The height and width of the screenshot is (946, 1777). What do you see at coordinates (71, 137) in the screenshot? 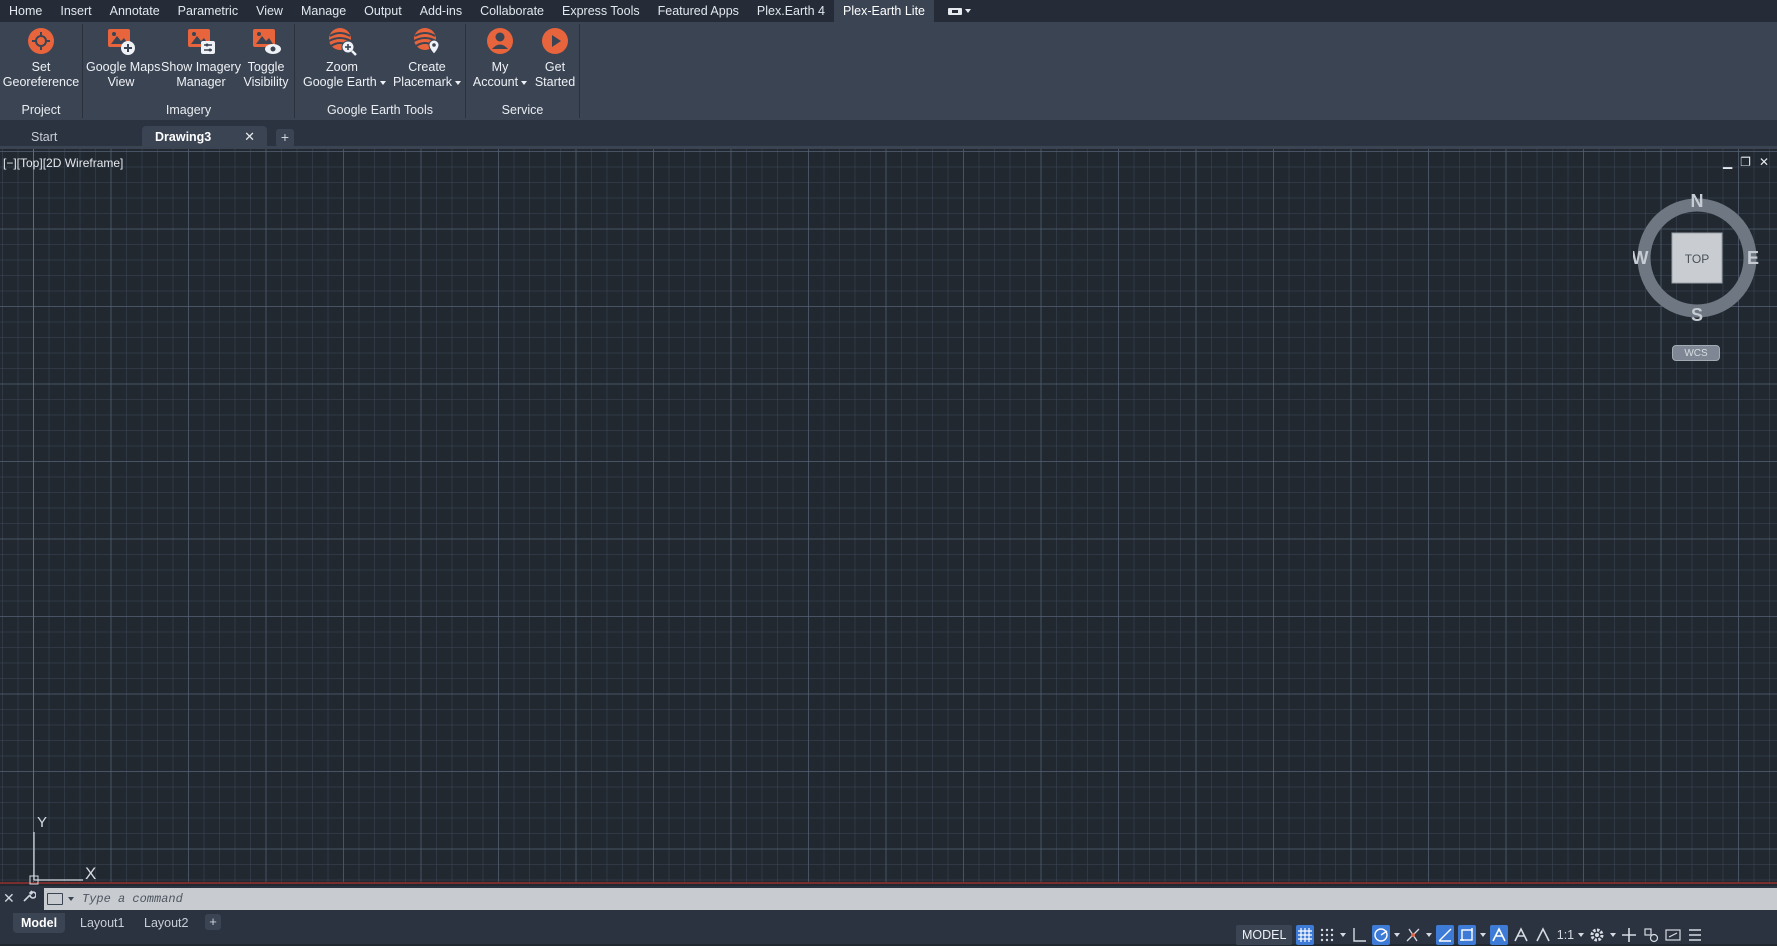
I see `doc-tab-start: Start` at bounding box center [71, 137].